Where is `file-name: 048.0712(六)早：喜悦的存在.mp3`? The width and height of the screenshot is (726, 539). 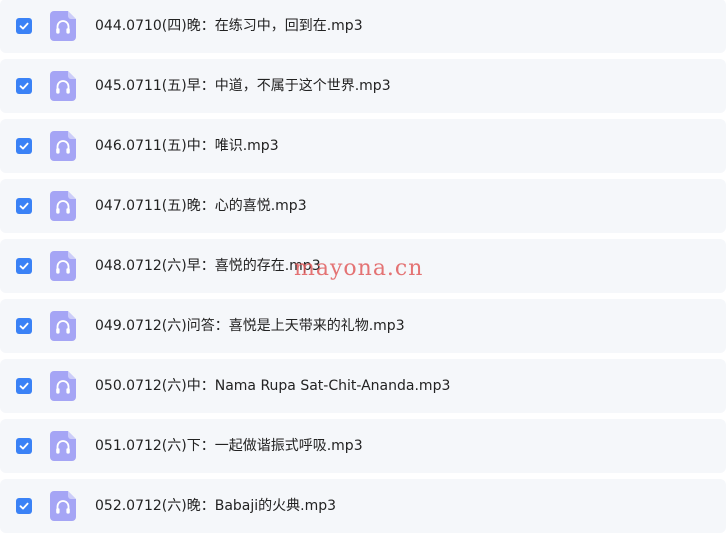
file-name: 048.0712(六)早：喜悦的存在.mp3 is located at coordinates (208, 266).